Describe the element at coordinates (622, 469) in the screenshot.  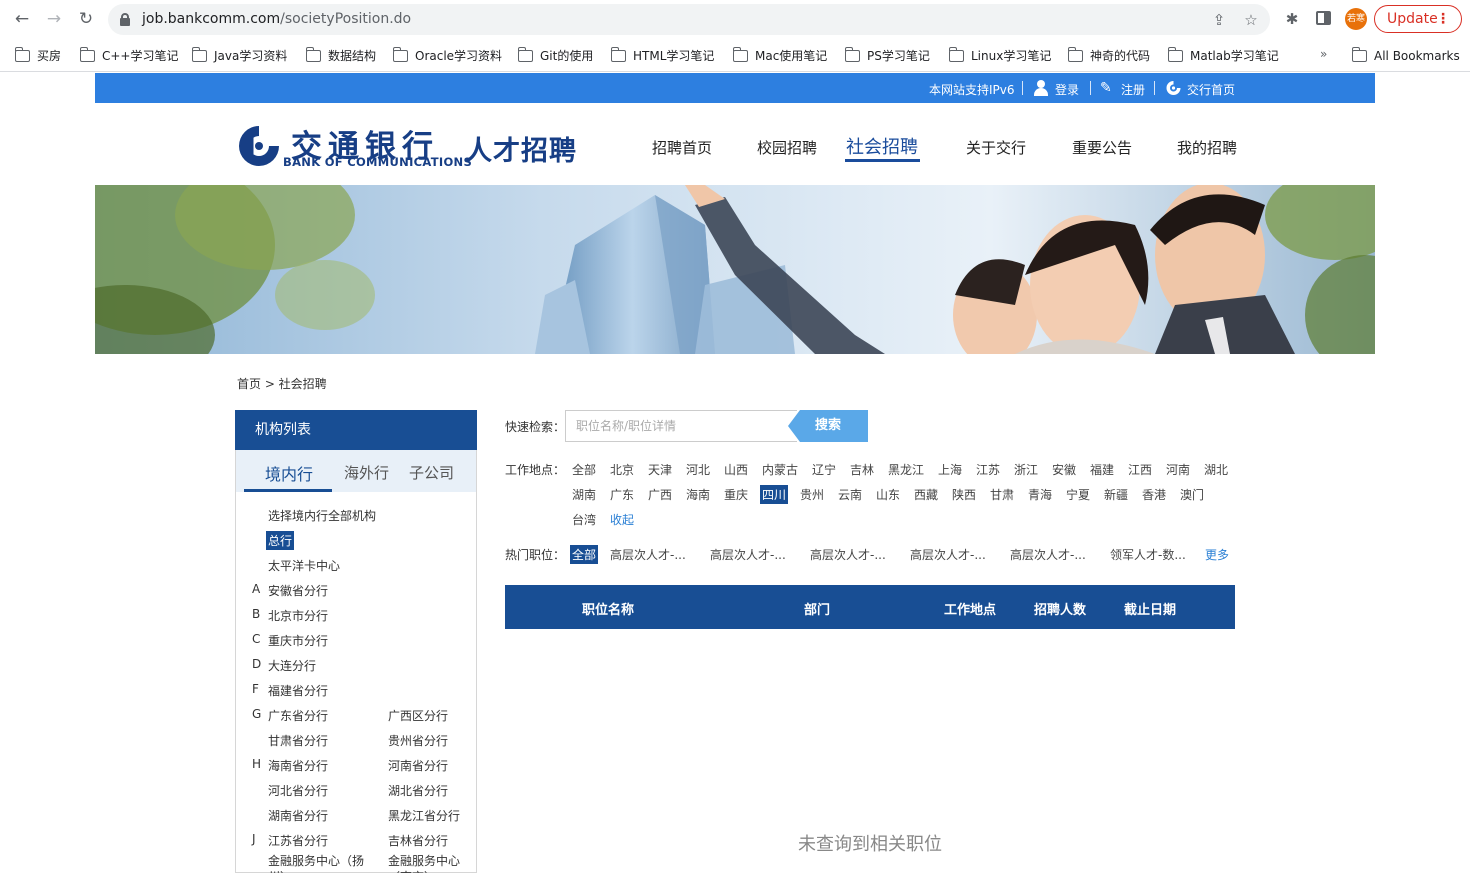
I see `location-option: 北京` at that location.